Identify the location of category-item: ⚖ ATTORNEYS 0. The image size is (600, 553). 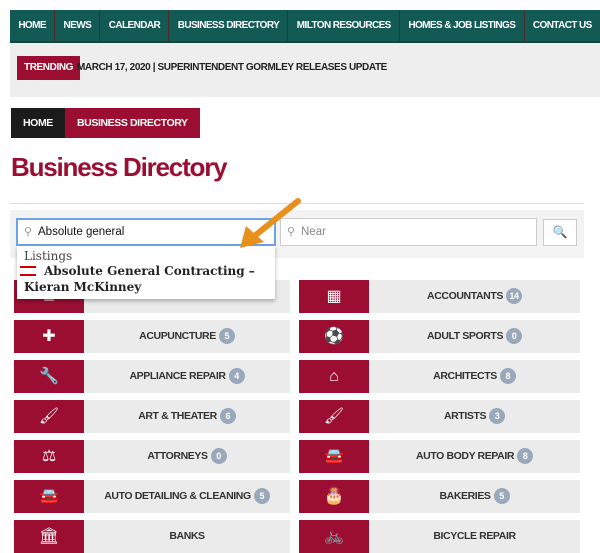
(152, 456).